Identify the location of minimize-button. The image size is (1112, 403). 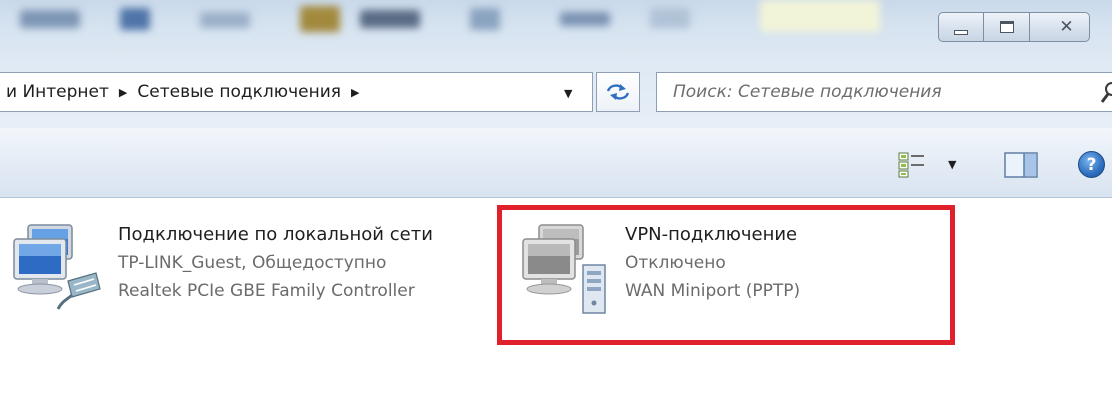
(961, 27).